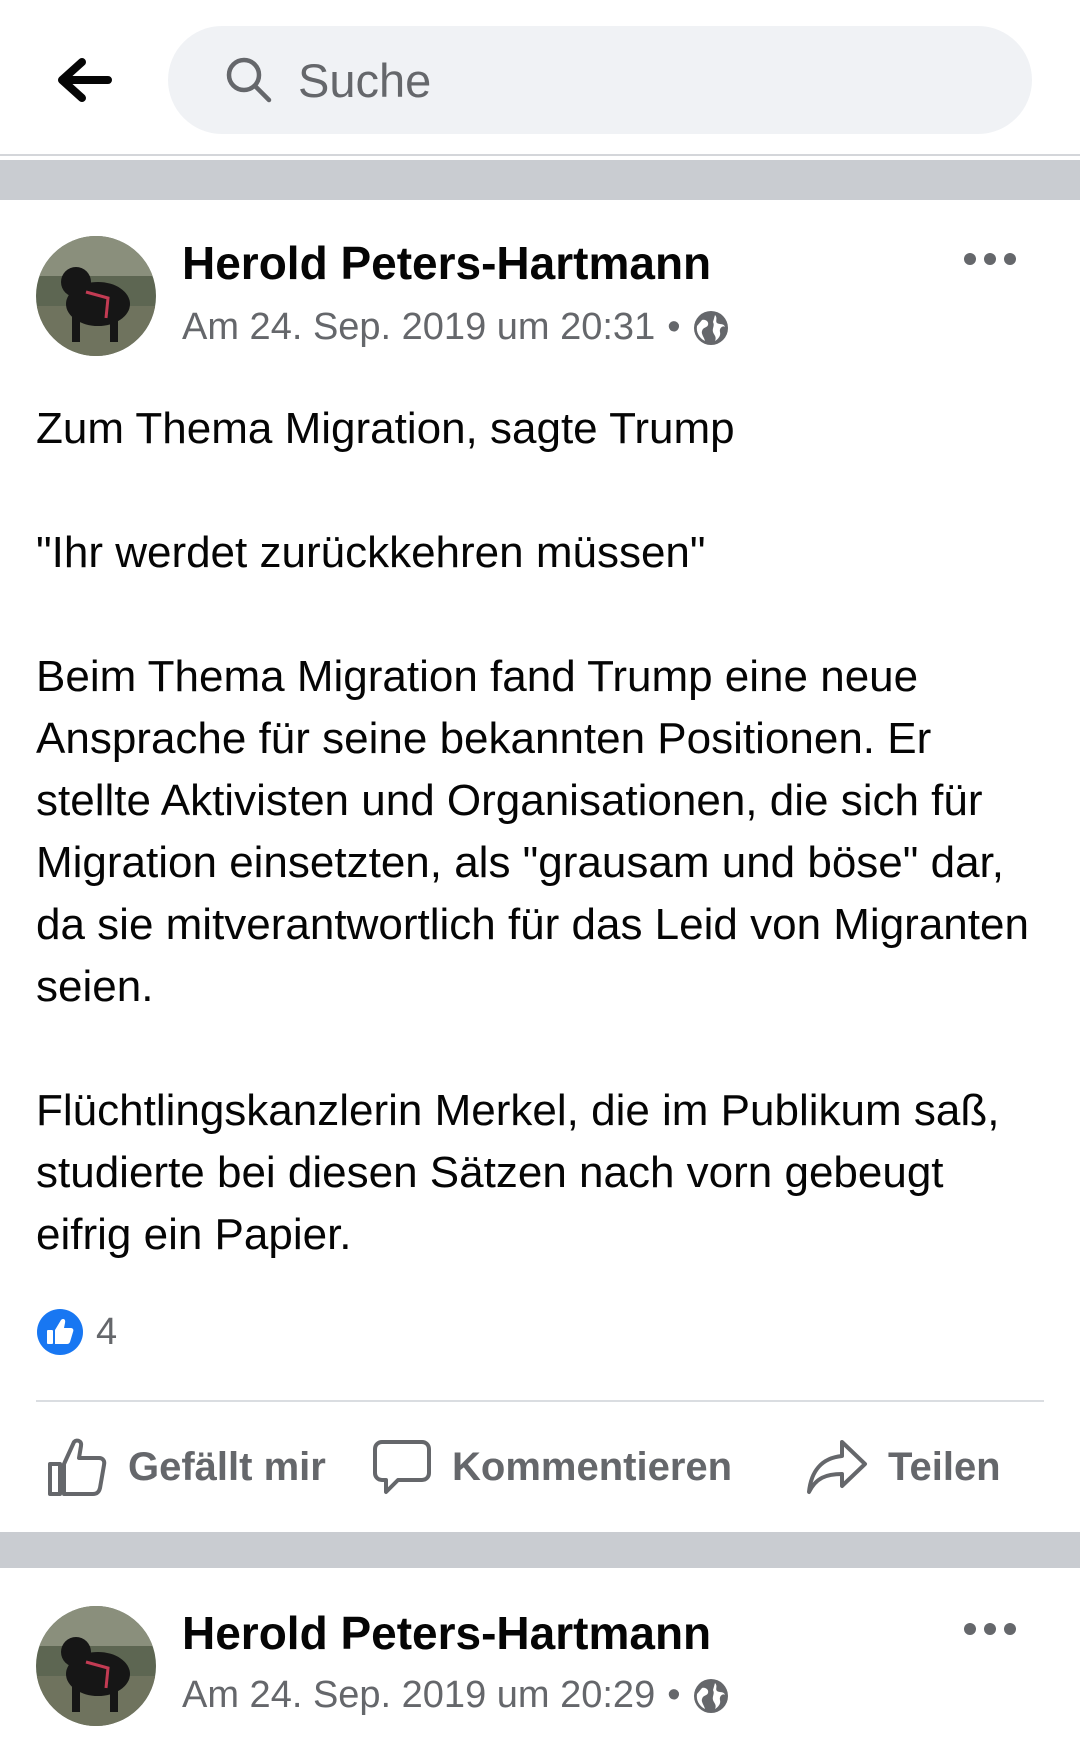 This screenshot has height=1740, width=1080. What do you see at coordinates (592, 1466) in the screenshot?
I see `comment-label: Kommentieren` at bounding box center [592, 1466].